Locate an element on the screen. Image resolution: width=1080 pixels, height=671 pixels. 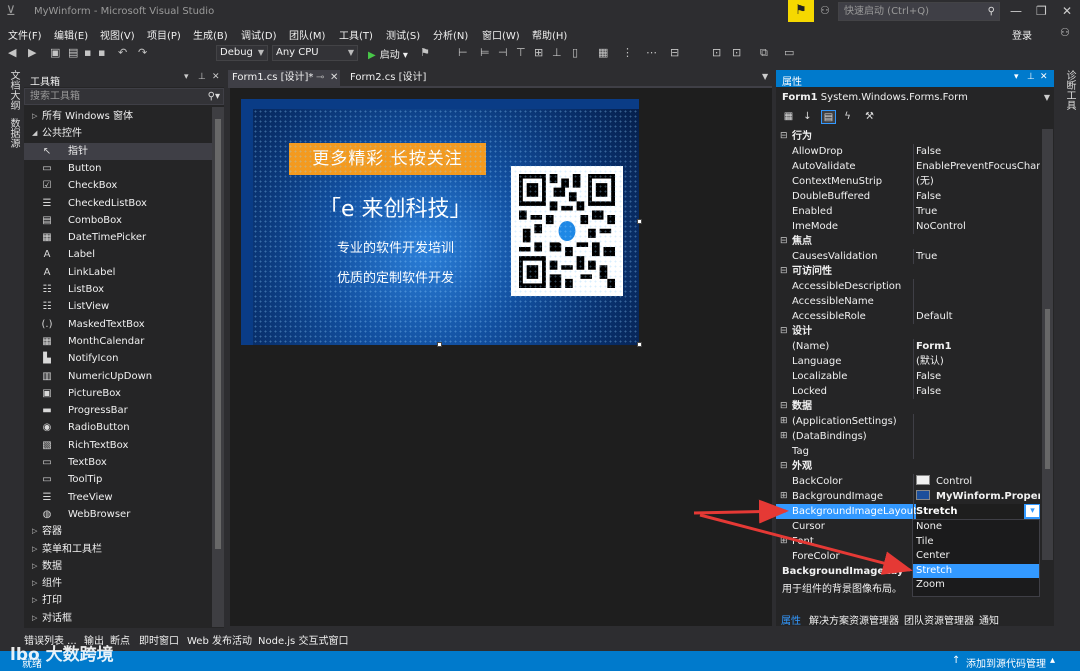
property-grid-scrollbar is located at coordinates (1047, 344).